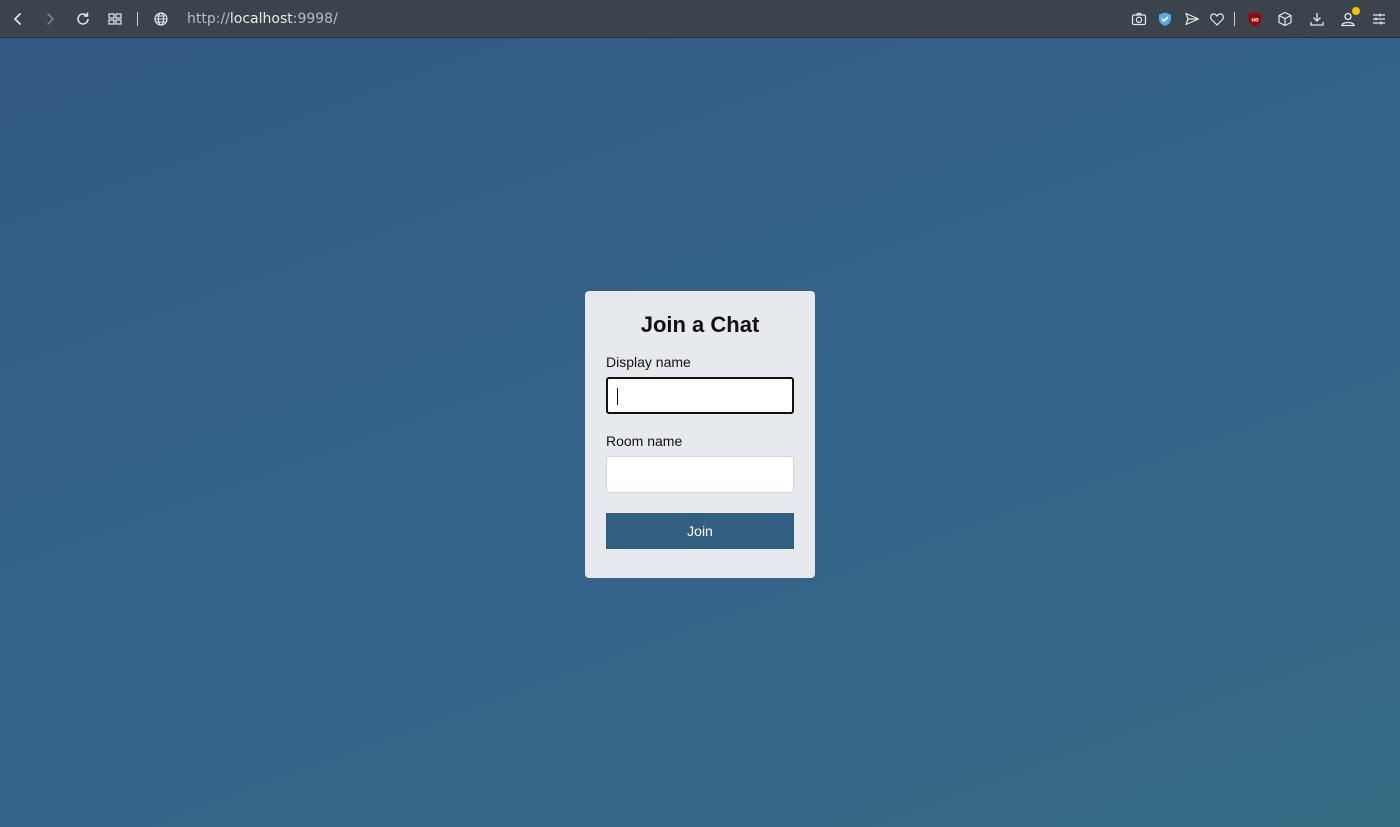 The image size is (1400, 827). I want to click on ublock-badge-text: uo, so click(1255, 21).